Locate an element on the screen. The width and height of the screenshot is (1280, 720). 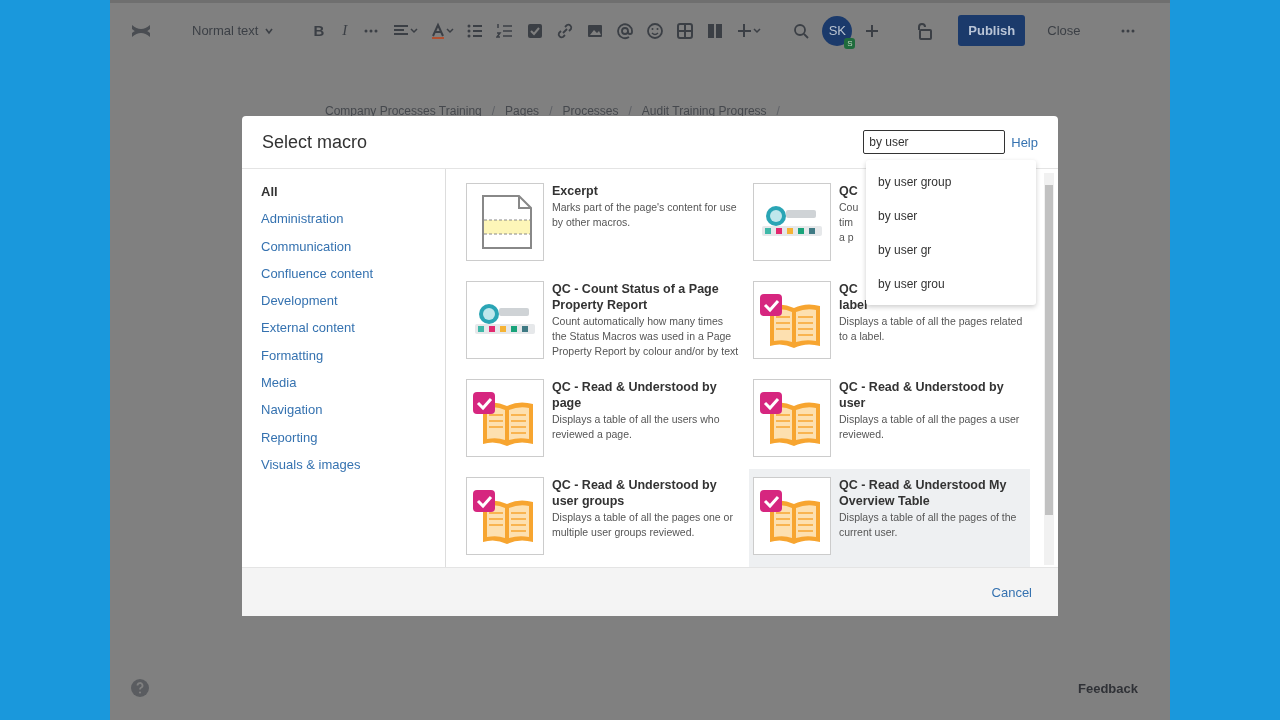
text-style-dropdown: Normal text is located at coordinates (233, 30).